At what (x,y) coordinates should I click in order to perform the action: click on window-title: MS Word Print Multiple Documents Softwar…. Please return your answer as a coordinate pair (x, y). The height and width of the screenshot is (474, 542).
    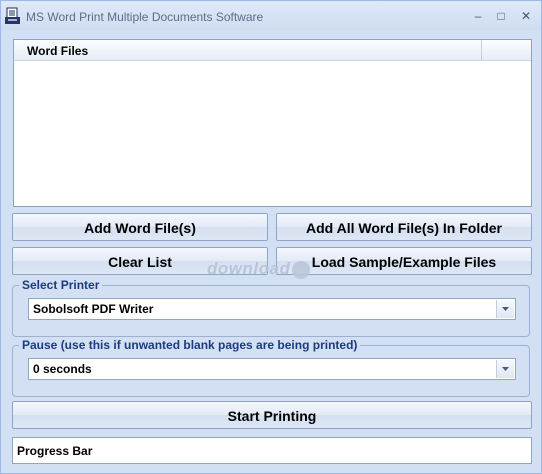
    Looking at the image, I should click on (145, 17).